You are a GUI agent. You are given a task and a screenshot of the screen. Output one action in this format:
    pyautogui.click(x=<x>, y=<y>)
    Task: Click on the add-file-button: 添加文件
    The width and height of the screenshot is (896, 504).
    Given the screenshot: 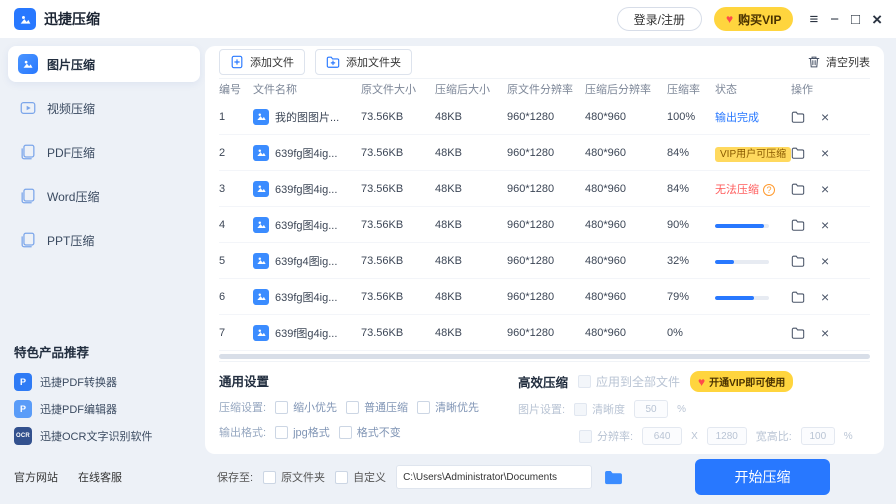 What is the action you would take?
    pyautogui.click(x=262, y=61)
    